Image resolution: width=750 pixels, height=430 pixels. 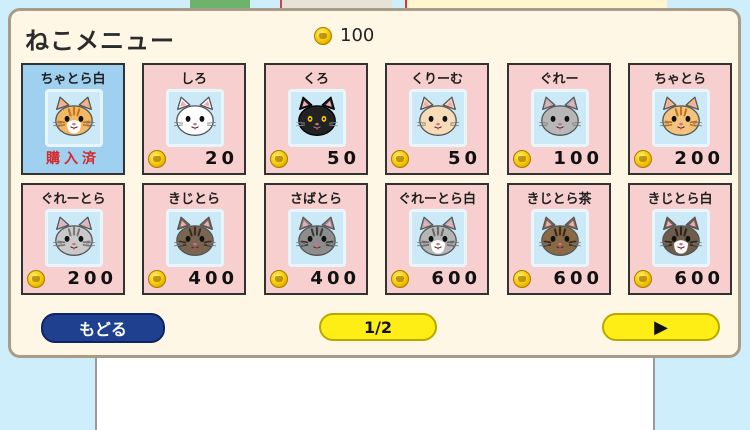 I want to click on cat-card: きじとら 400, so click(x=194, y=239).